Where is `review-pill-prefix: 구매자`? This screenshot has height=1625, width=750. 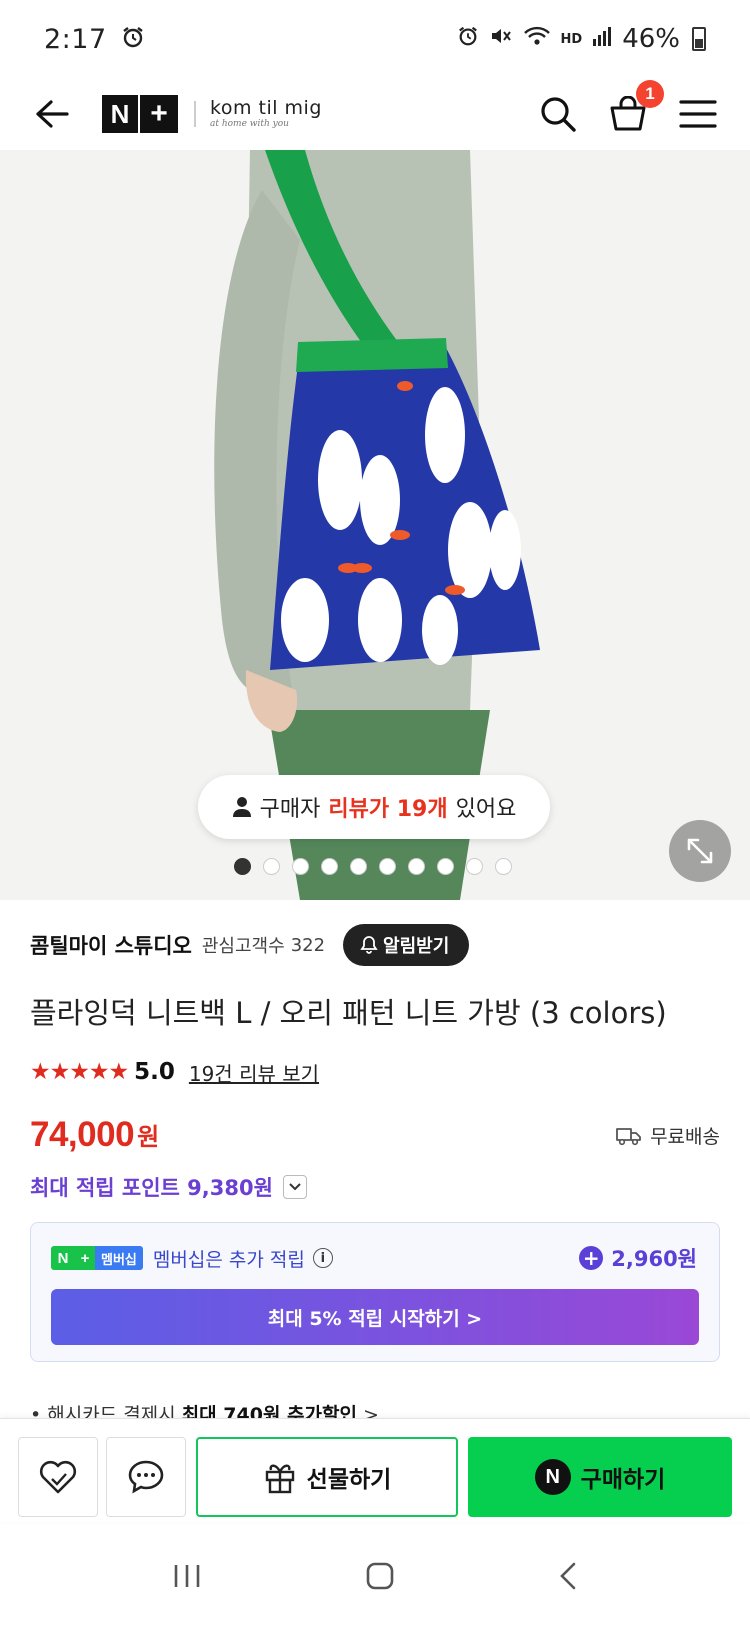 review-pill-prefix: 구매자 is located at coordinates (290, 809).